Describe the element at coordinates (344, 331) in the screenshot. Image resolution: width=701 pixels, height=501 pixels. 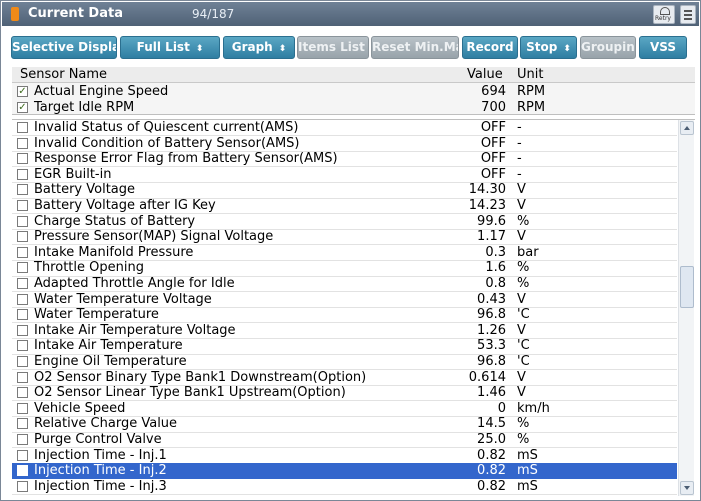
I see `table-row: Intake Air Temperature Voltage 1.26 V` at that location.